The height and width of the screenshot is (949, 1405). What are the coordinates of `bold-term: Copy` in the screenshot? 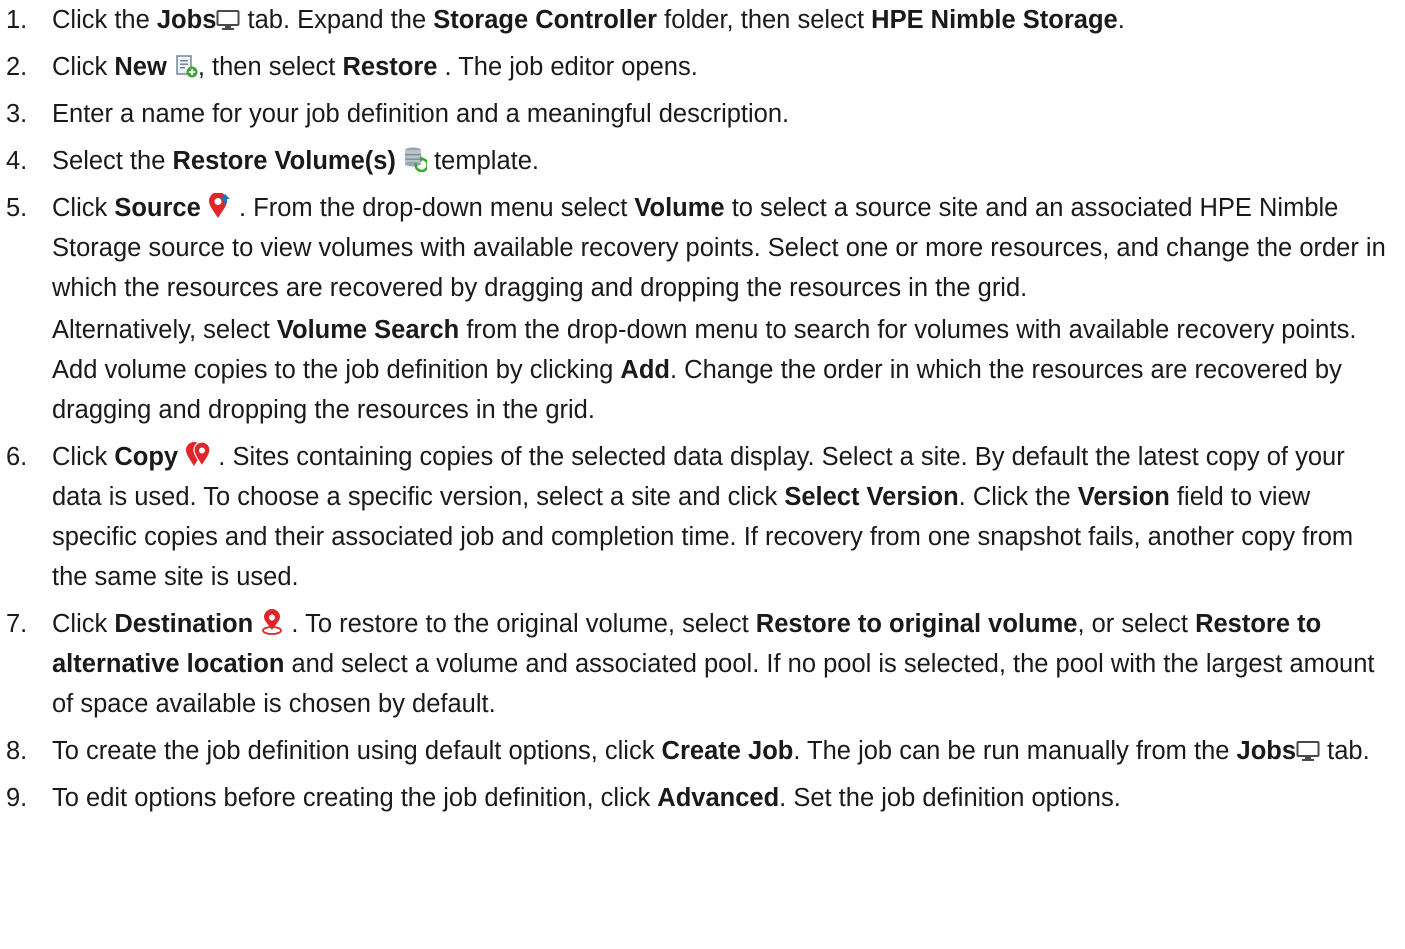 It's located at (146, 457).